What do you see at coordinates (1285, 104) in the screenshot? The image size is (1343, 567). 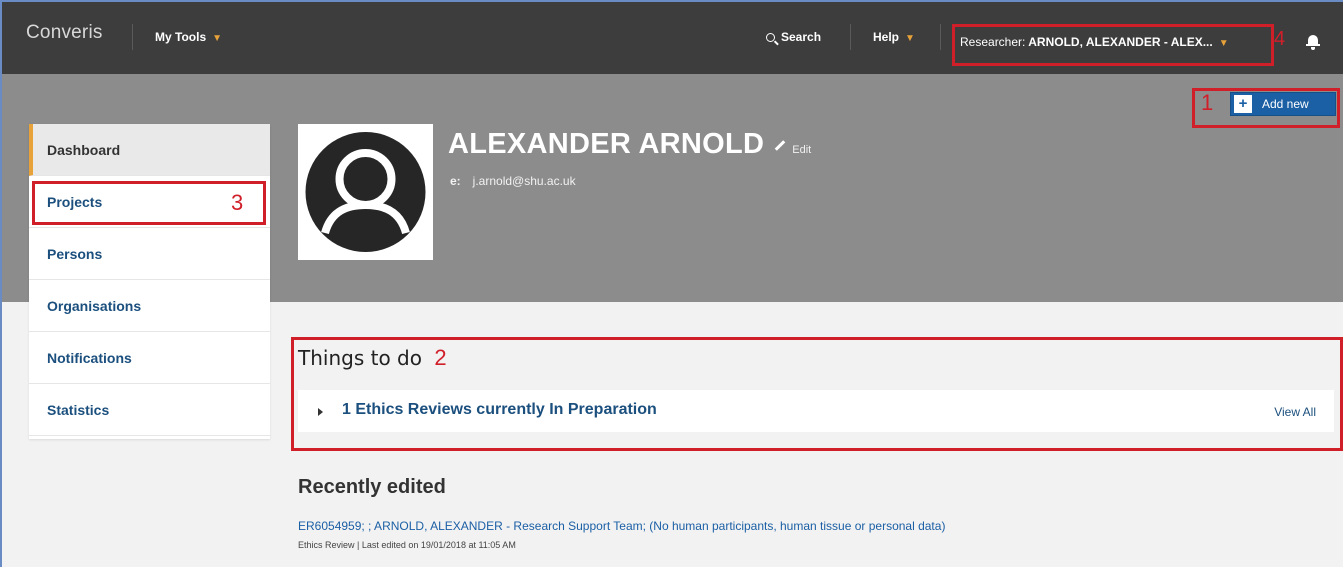 I see `add-new-label: Add new` at bounding box center [1285, 104].